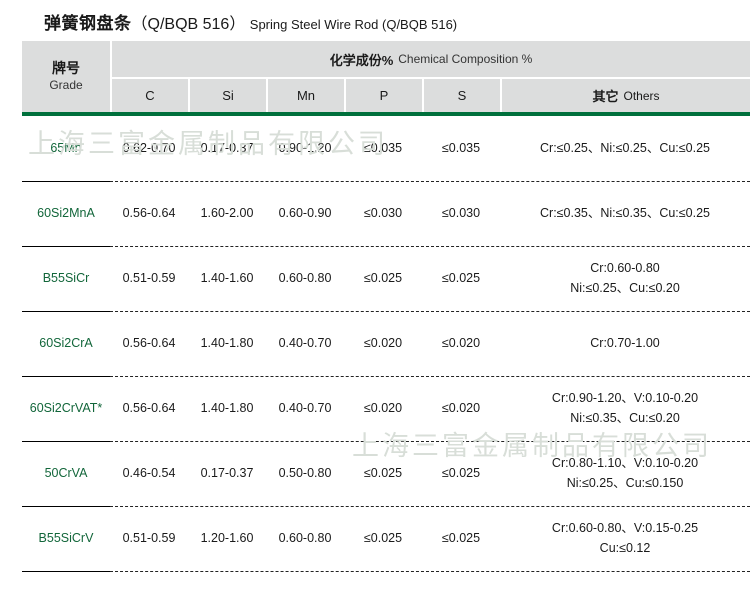  Describe the element at coordinates (66, 147) in the screenshot. I see `cell-grade: 65Mn` at that location.